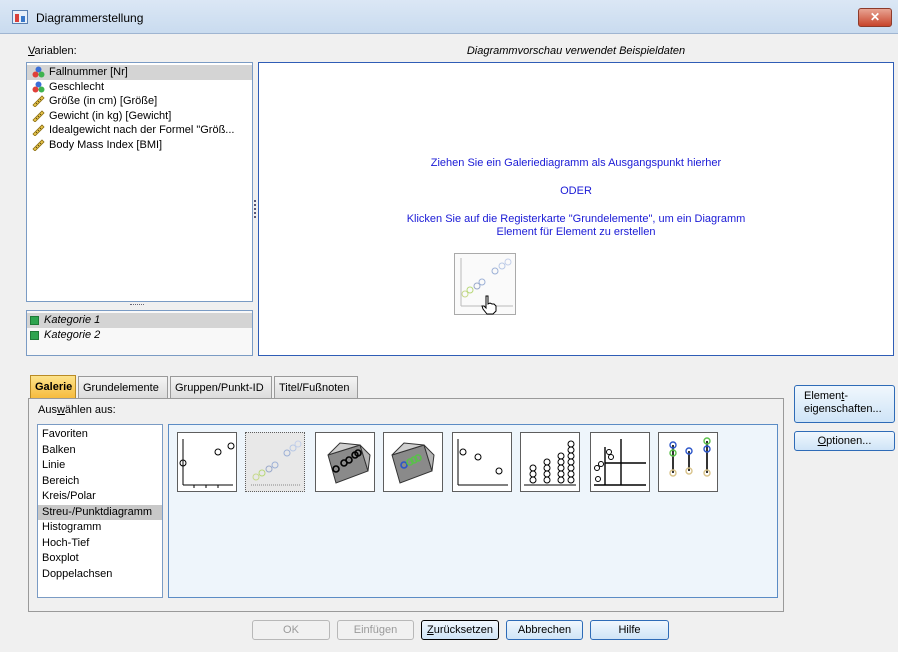  What do you see at coordinates (103, 101) in the screenshot?
I see `variable-name: Größe (in cm) [Größe]` at bounding box center [103, 101].